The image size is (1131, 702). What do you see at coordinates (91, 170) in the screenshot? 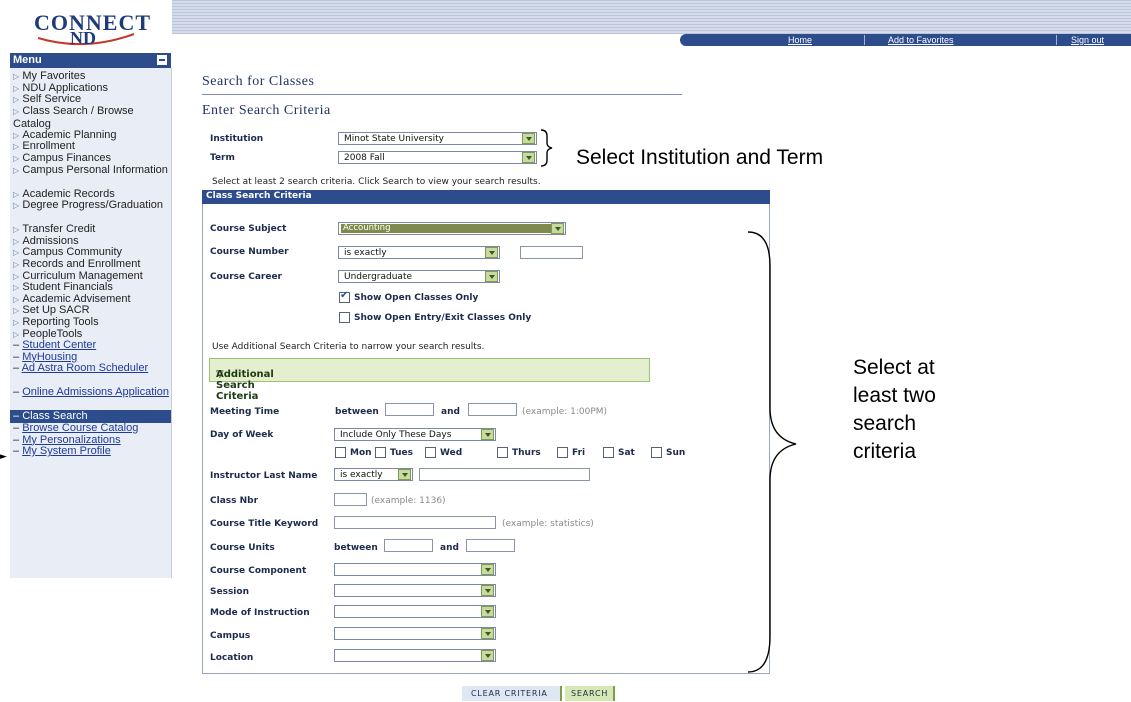
I see `sidebar-item: ▷ Campus Personal Information` at bounding box center [91, 170].